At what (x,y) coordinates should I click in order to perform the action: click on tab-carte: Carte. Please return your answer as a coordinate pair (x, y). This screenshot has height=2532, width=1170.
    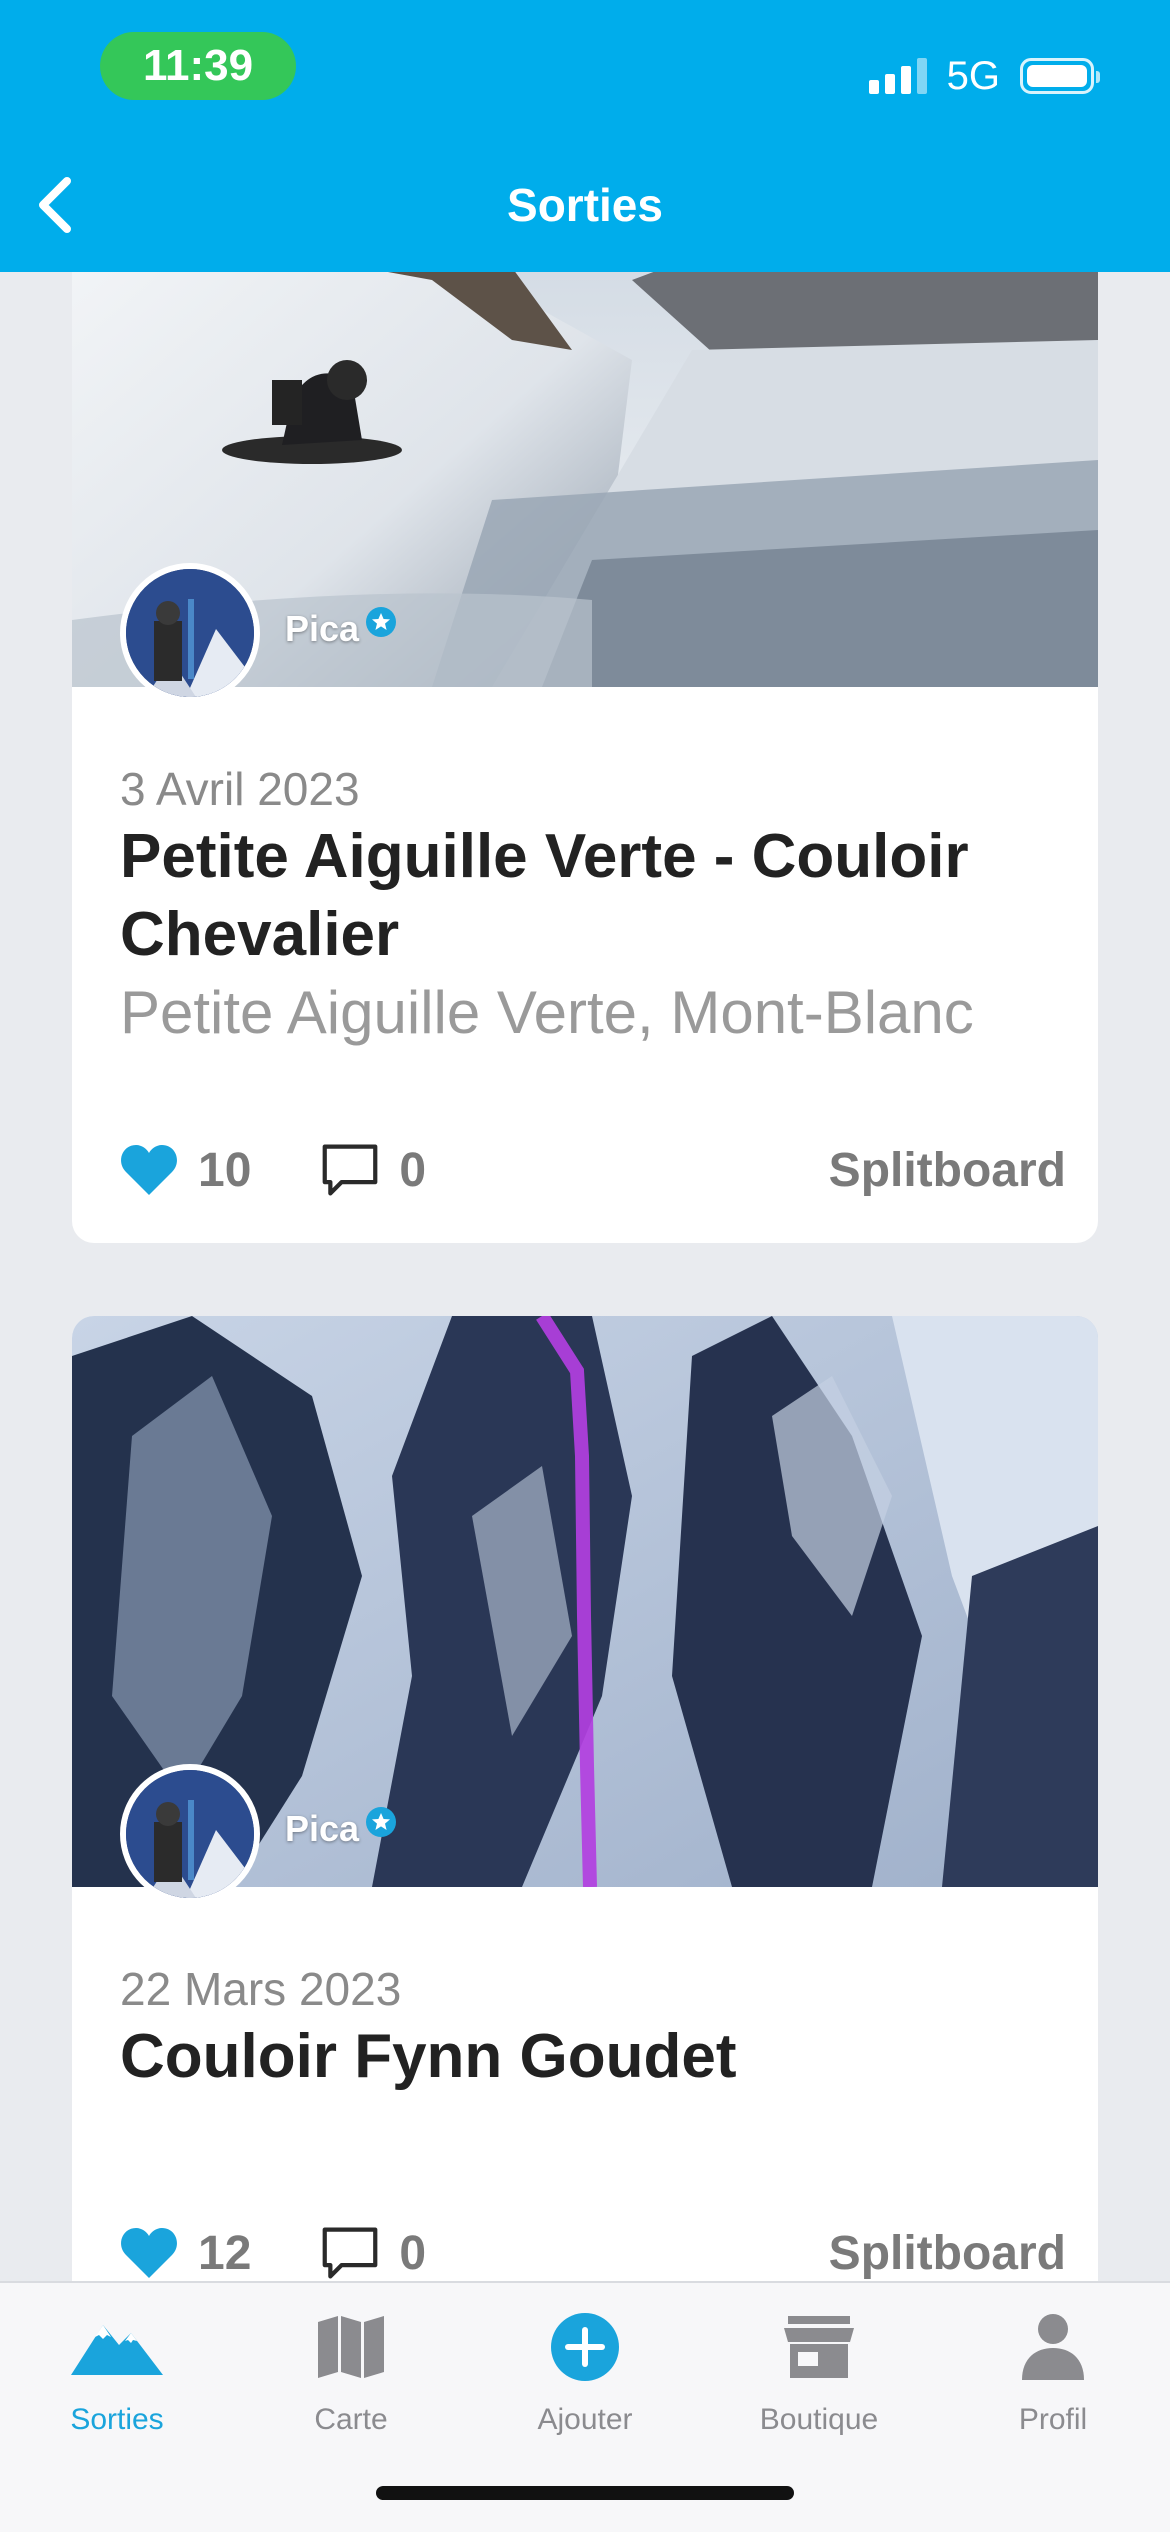
    Looking at the image, I should click on (351, 2368).